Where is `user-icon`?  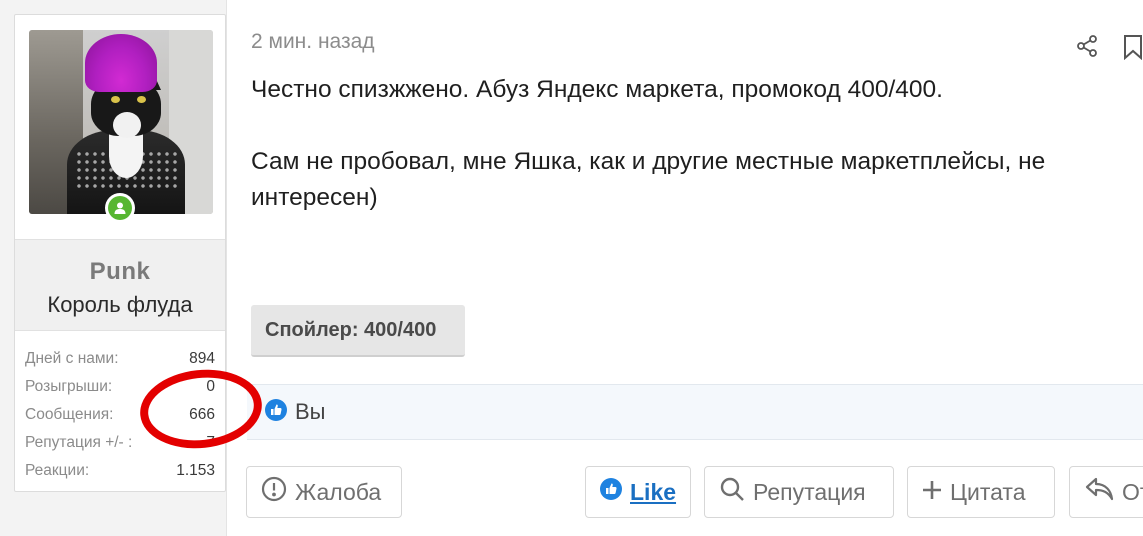 user-icon is located at coordinates (120, 208).